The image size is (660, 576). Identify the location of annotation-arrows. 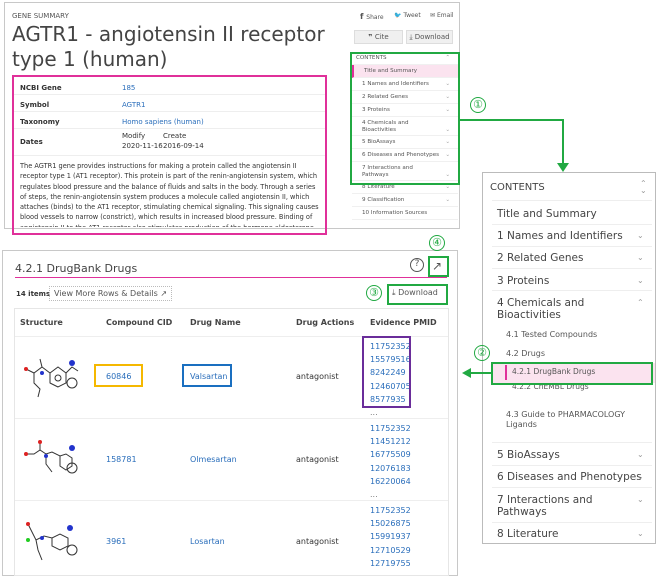
(514, 248).